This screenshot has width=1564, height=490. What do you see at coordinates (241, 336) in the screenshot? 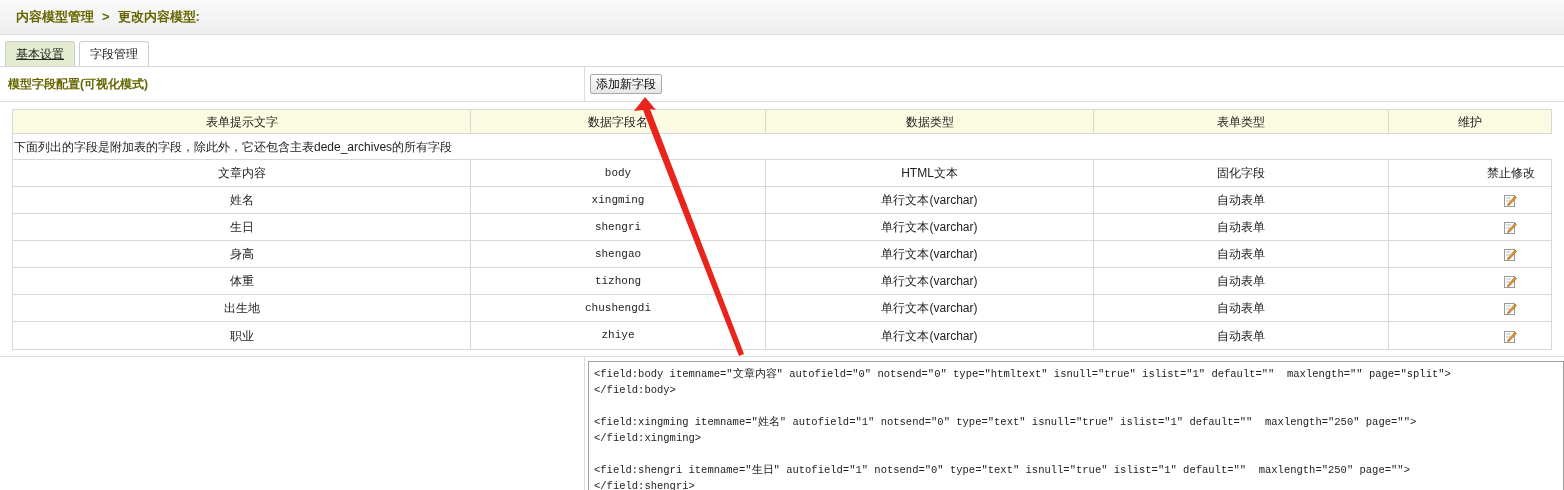
I see `table-cell-text: 职业` at bounding box center [241, 336].